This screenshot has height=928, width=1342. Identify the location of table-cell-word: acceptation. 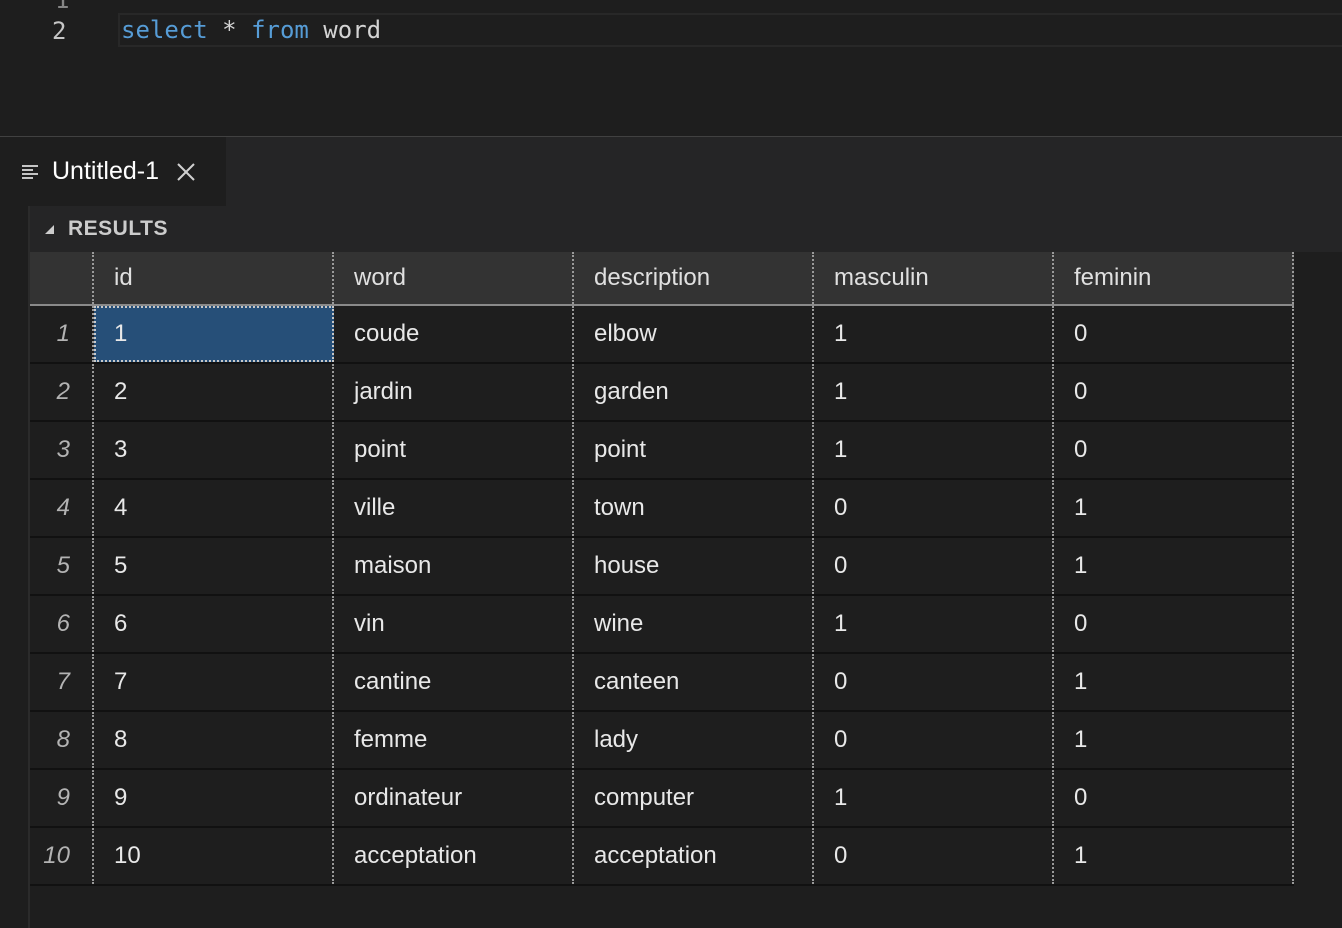
(454, 856).